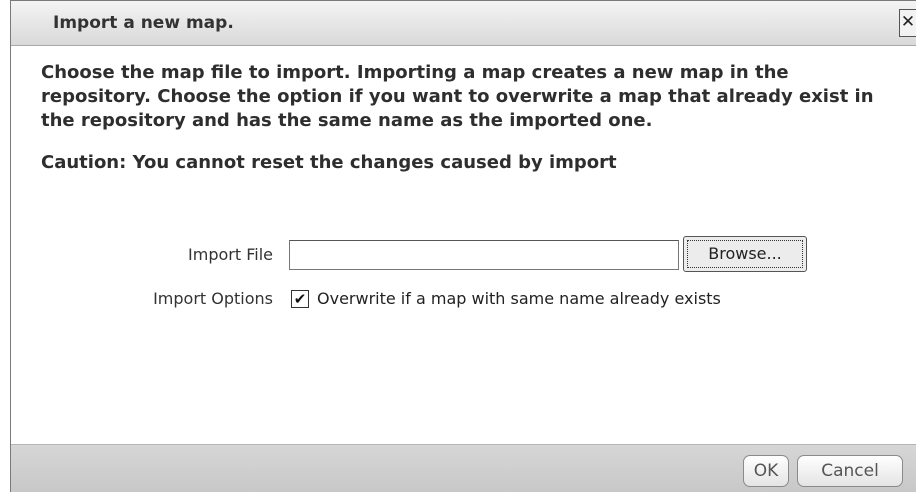 Image resolution: width=916 pixels, height=492 pixels. Describe the element at coordinates (850, 471) in the screenshot. I see `cancel-button: Cancel` at that location.